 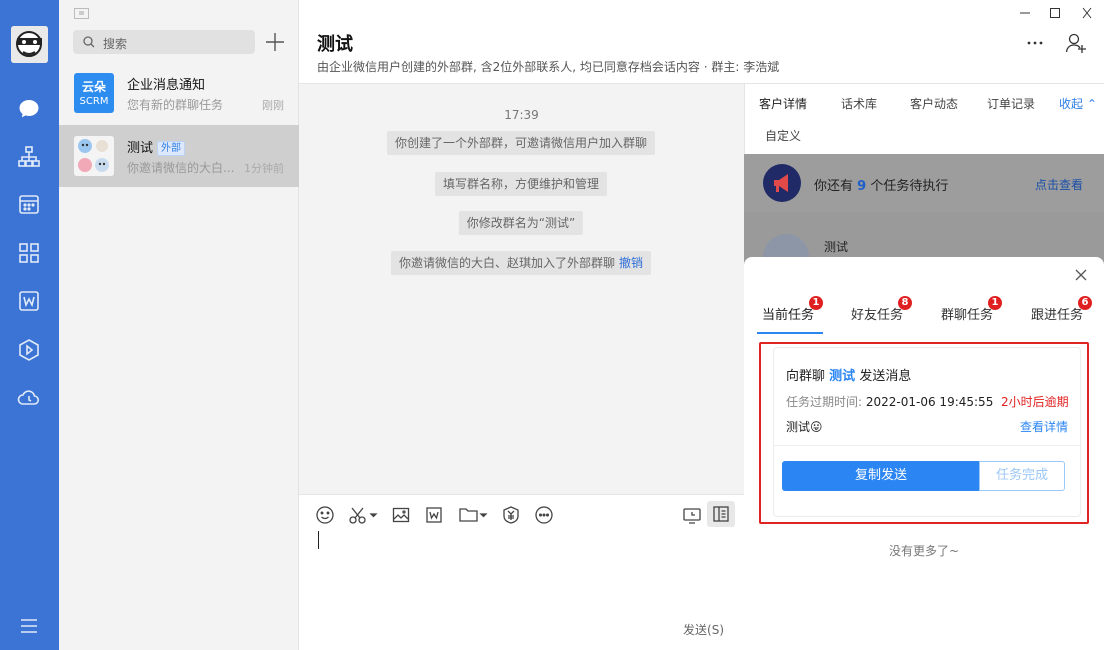 I want to click on tab-current-tasks: 当前任务 1, so click(x=793, y=309).